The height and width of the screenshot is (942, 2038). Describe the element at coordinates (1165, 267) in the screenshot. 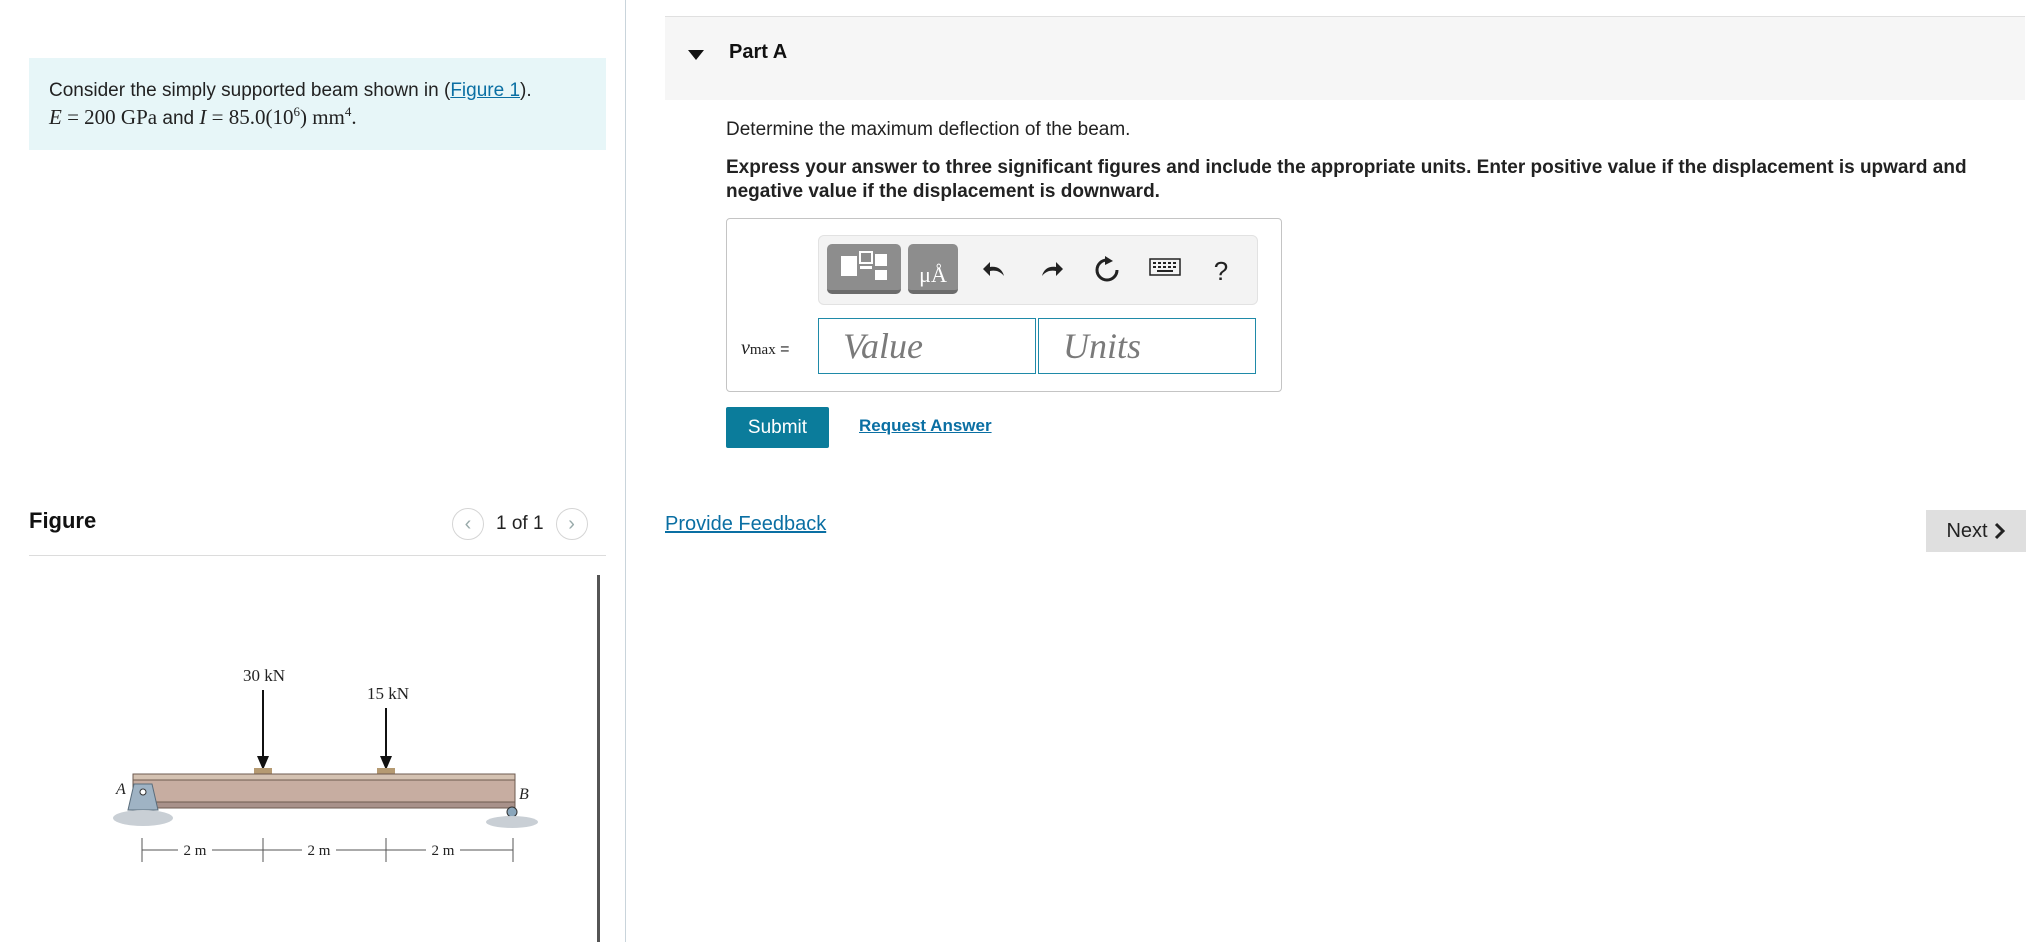

I see `keyboard-icon` at that location.